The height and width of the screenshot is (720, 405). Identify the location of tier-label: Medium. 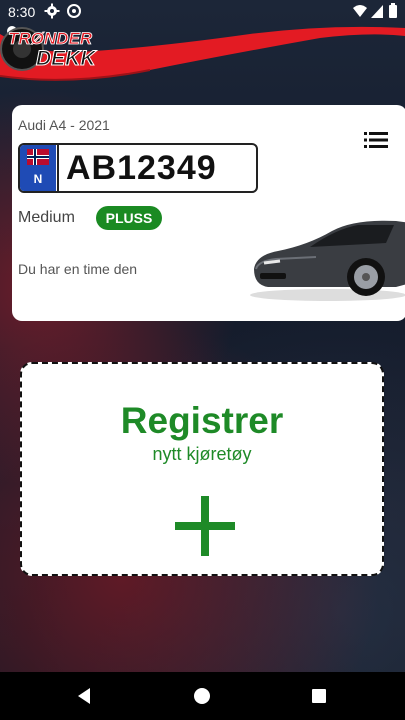
(46, 217).